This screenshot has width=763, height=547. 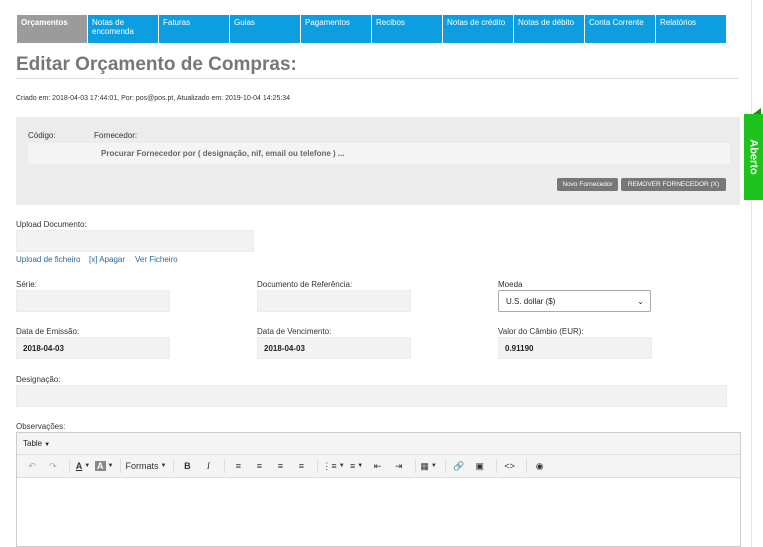 I want to click on tab-or-amentos: Orçamentos, so click(x=52, y=29).